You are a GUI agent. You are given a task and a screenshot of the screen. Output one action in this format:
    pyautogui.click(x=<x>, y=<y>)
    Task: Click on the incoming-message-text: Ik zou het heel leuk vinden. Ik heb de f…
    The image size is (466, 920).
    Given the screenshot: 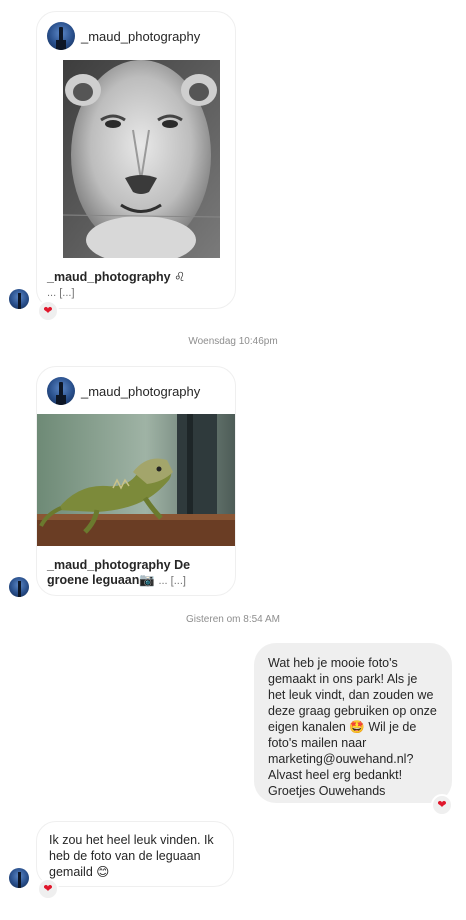 What is the action you would take?
    pyautogui.click(x=131, y=856)
    